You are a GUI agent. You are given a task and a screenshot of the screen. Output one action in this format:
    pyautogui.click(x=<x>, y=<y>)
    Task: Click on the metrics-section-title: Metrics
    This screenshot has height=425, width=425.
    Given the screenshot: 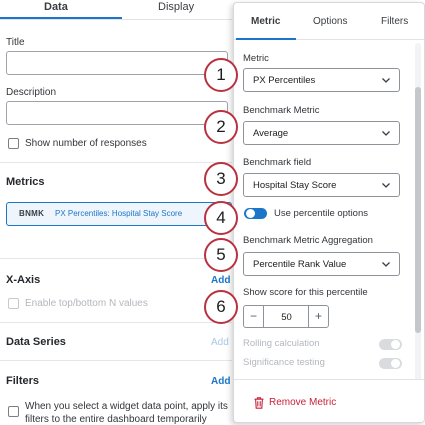 What is the action you would take?
    pyautogui.click(x=25, y=182)
    